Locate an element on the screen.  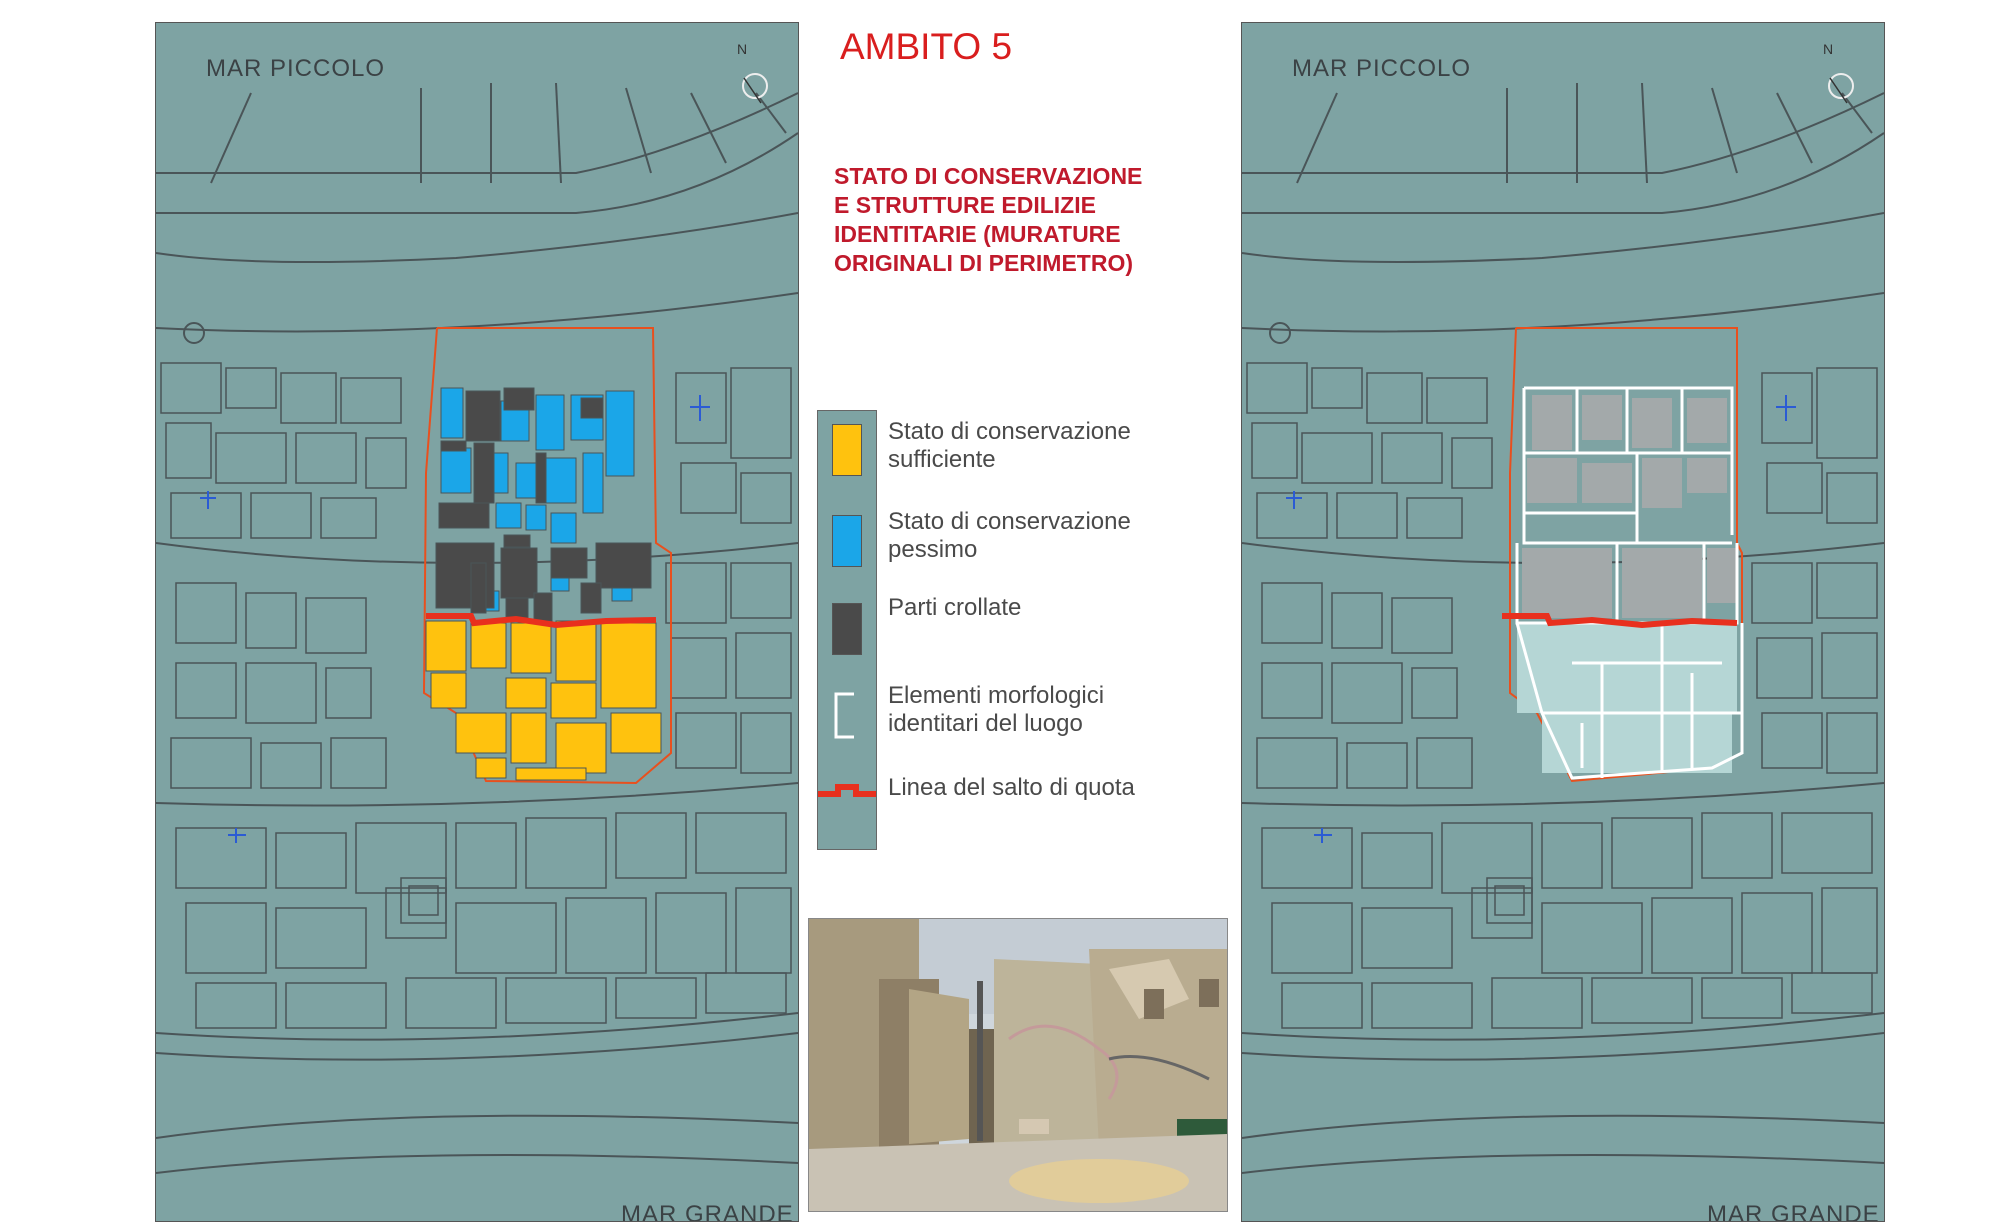
bracket-icon is located at coordinates (844, 715).